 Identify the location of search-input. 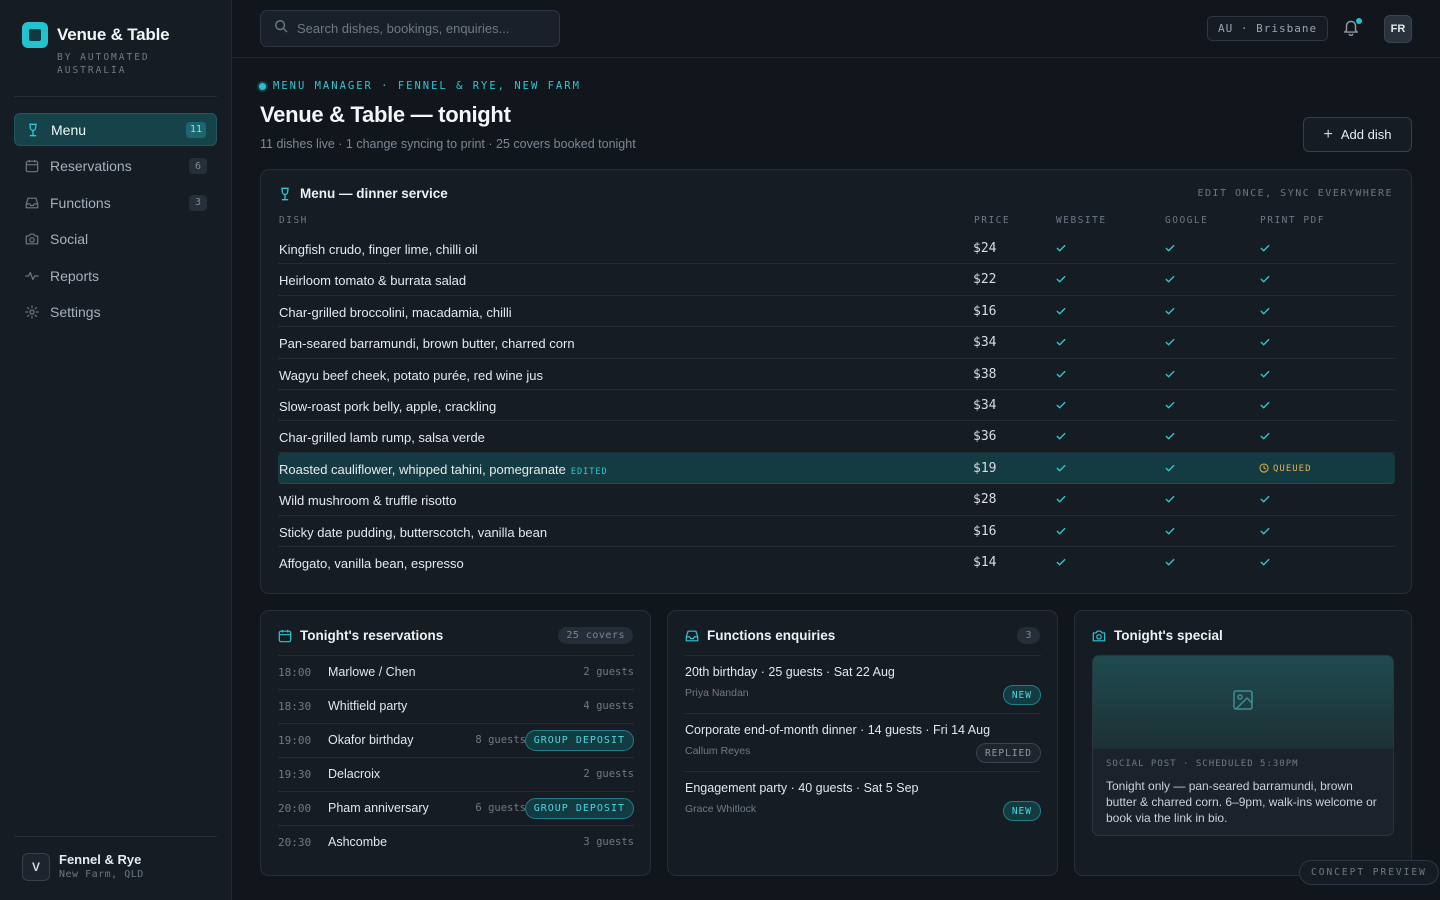
(422, 28).